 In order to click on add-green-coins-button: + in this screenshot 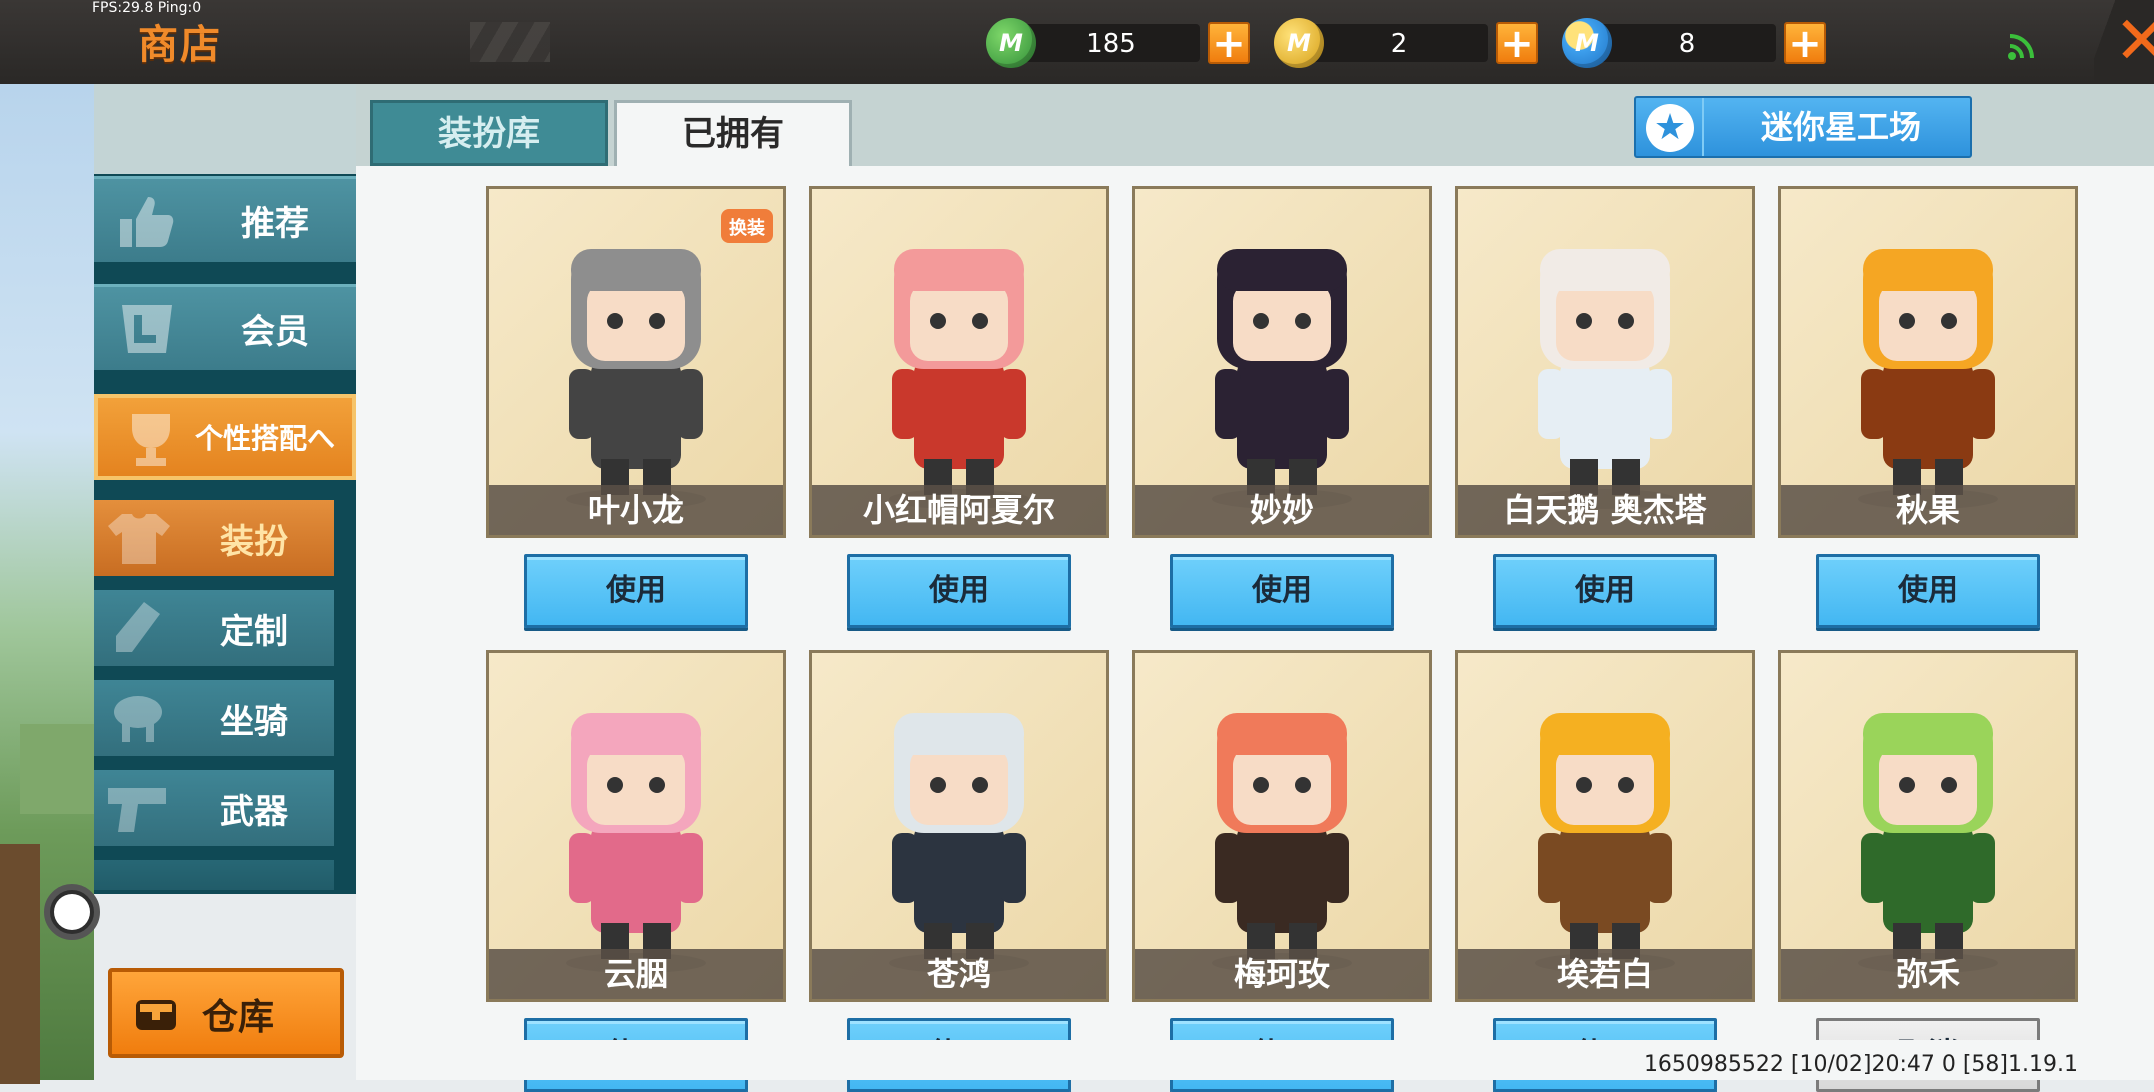, I will do `click(1229, 43)`.